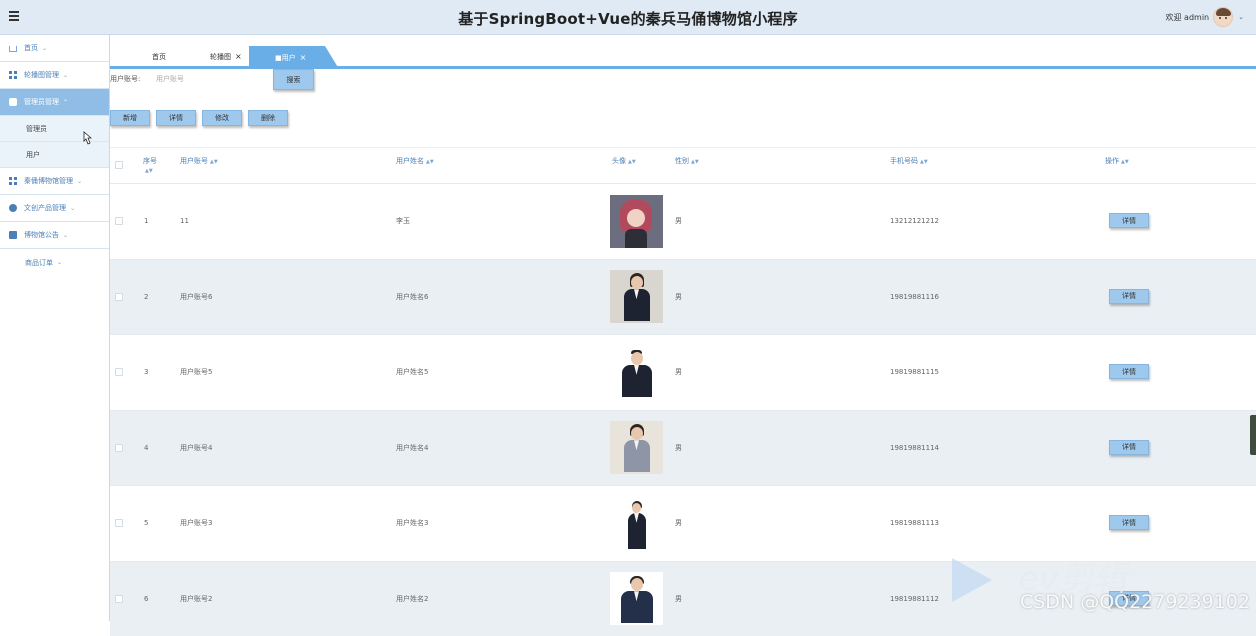 The image size is (1256, 636). What do you see at coordinates (54, 235) in the screenshot?
I see `sidebar-item-notice: 博物馆公告 ⌄` at bounding box center [54, 235].